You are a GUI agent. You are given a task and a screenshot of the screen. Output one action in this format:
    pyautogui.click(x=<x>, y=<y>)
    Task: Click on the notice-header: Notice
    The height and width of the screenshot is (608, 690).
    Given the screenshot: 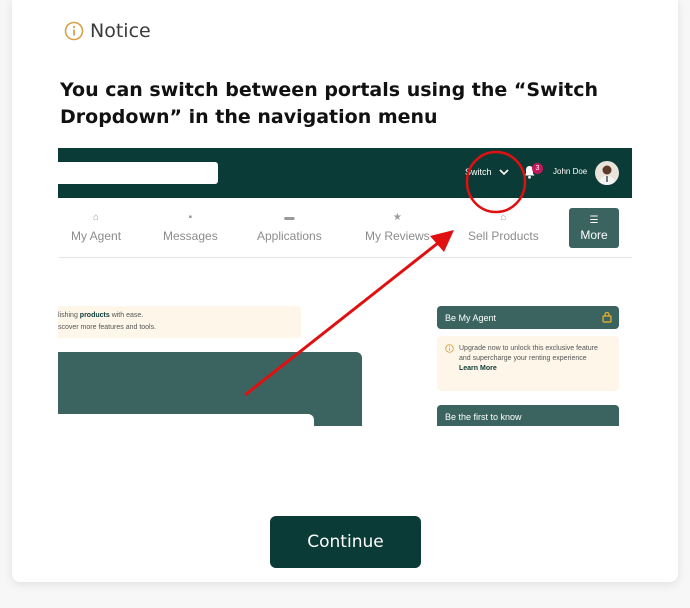 What is the action you would take?
    pyautogui.click(x=107, y=31)
    